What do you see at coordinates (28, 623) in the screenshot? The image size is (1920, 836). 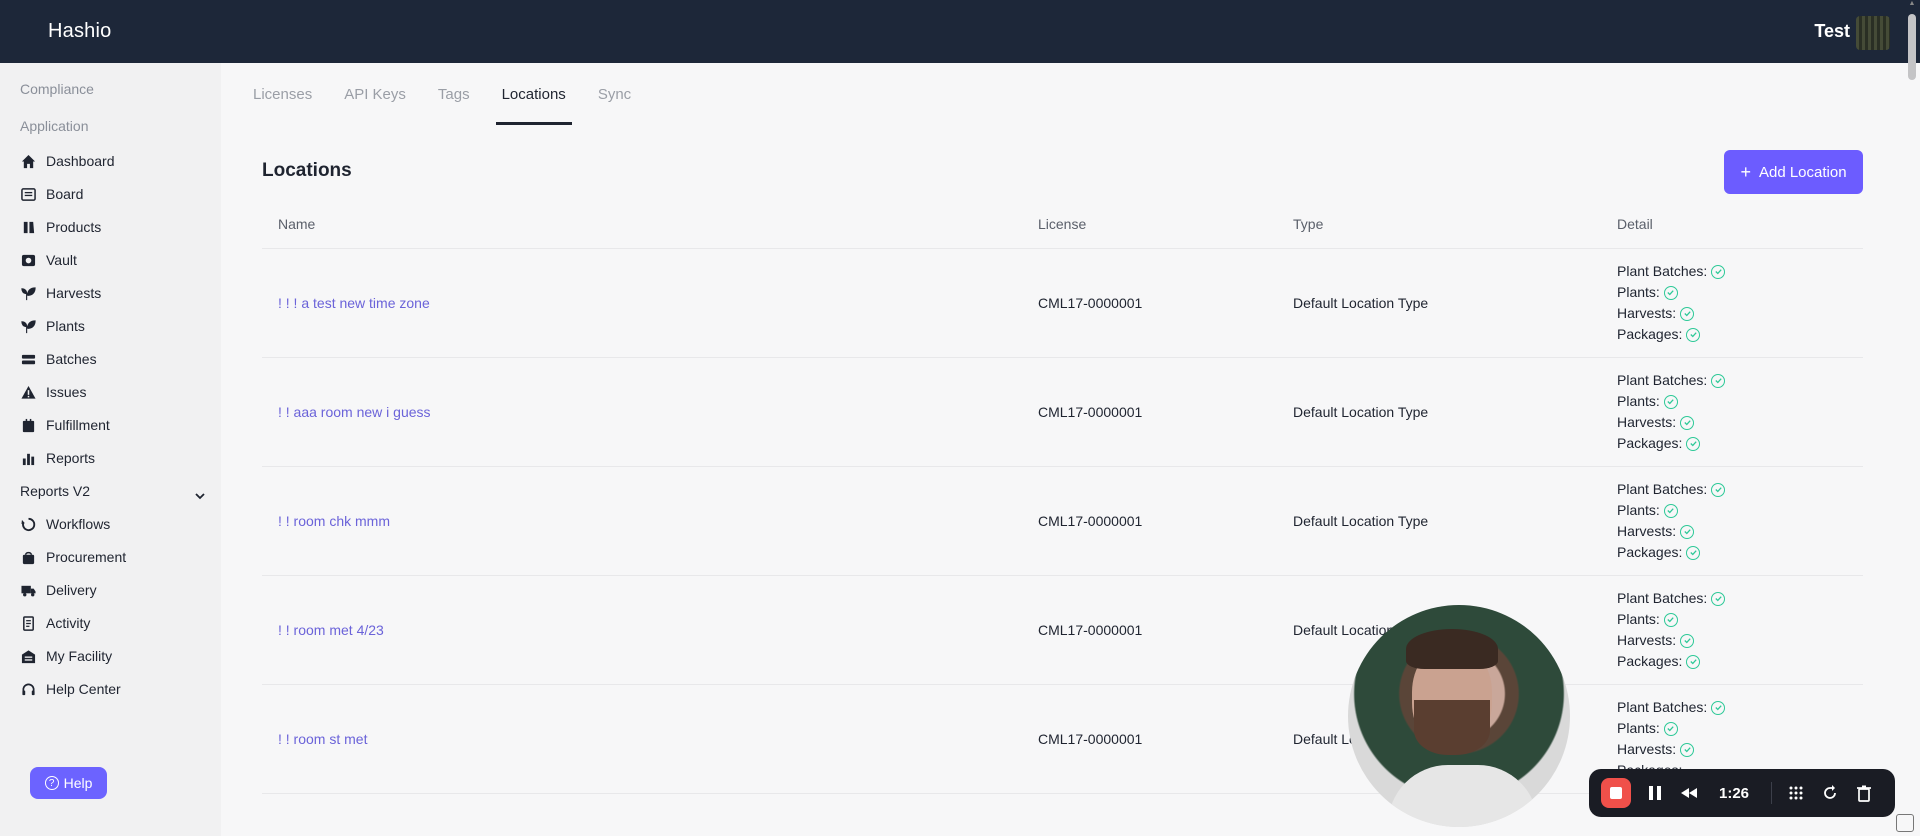 I see `activity-icon` at bounding box center [28, 623].